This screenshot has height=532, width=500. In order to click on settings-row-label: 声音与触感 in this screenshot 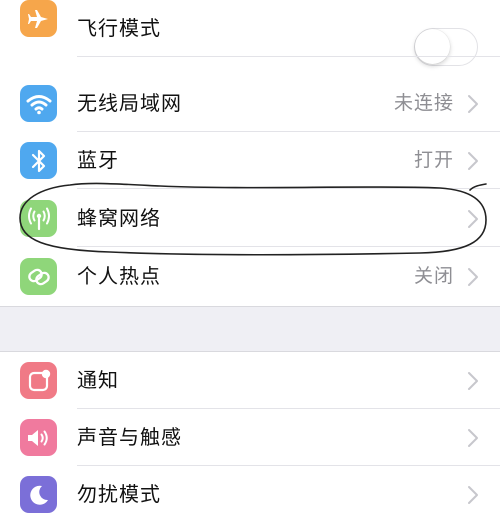, I will do `click(129, 437)`.